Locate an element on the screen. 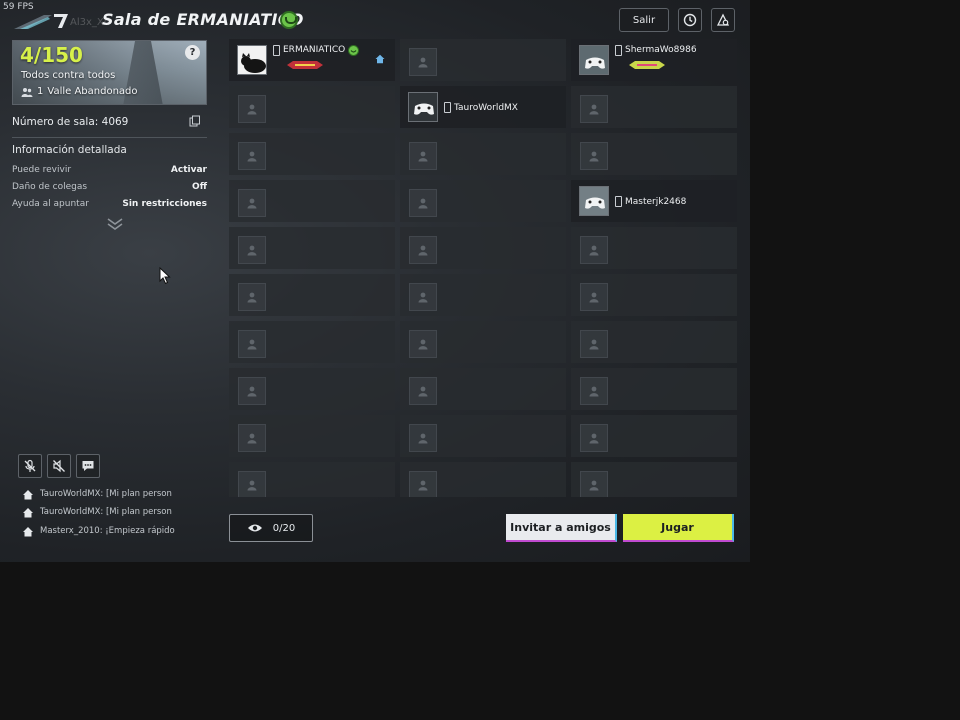 The height and width of the screenshot is (720, 960). speaker-off-icon is located at coordinates (59, 466).